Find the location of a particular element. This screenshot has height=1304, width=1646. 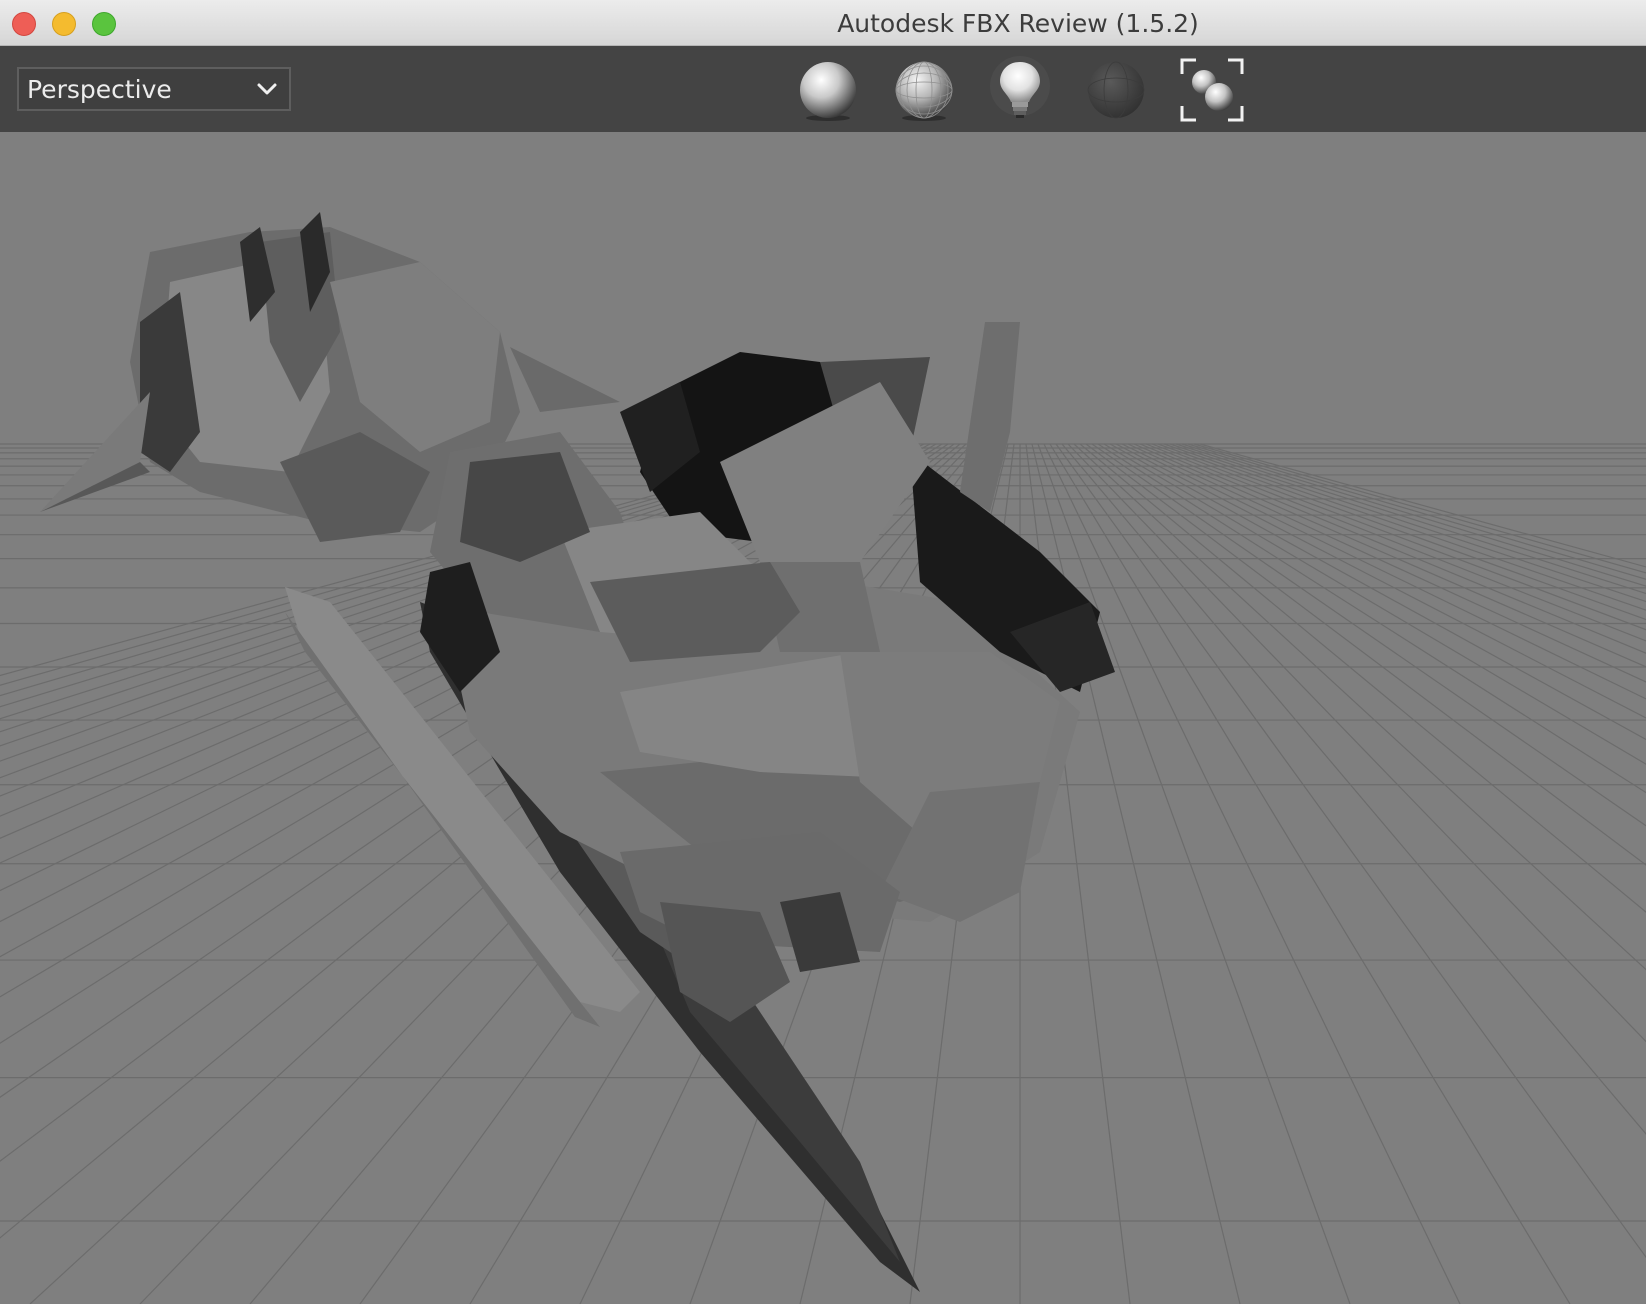

toolbar: Perspective is located at coordinates (823, 89).